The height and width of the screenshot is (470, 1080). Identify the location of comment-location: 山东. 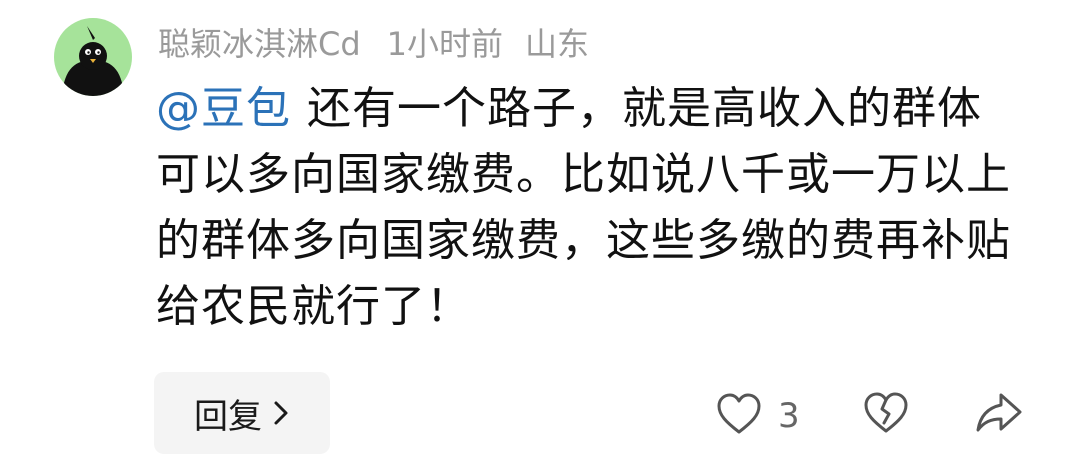
(557, 44).